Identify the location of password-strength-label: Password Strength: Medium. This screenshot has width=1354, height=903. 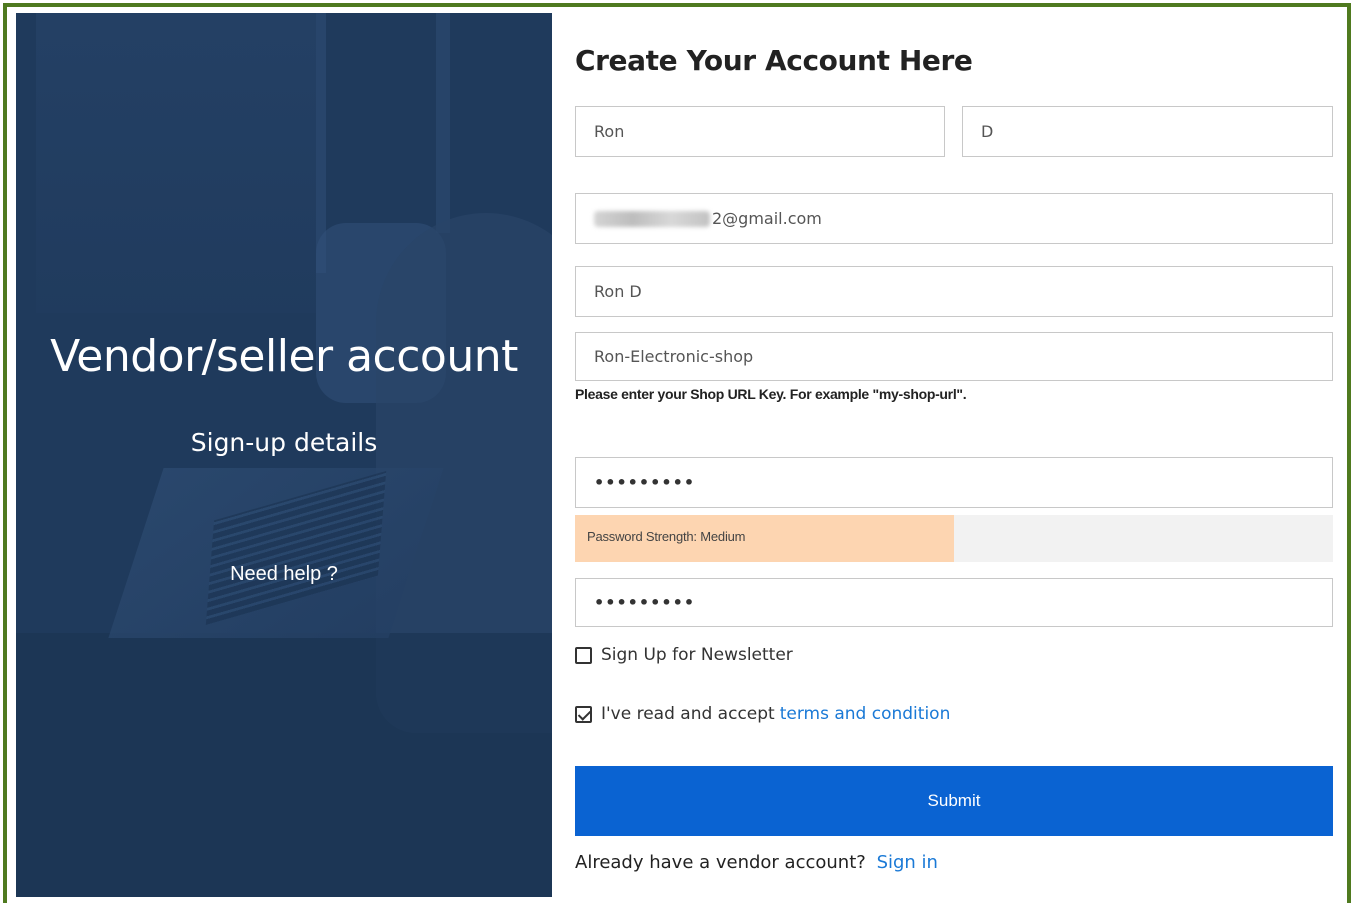
(666, 536).